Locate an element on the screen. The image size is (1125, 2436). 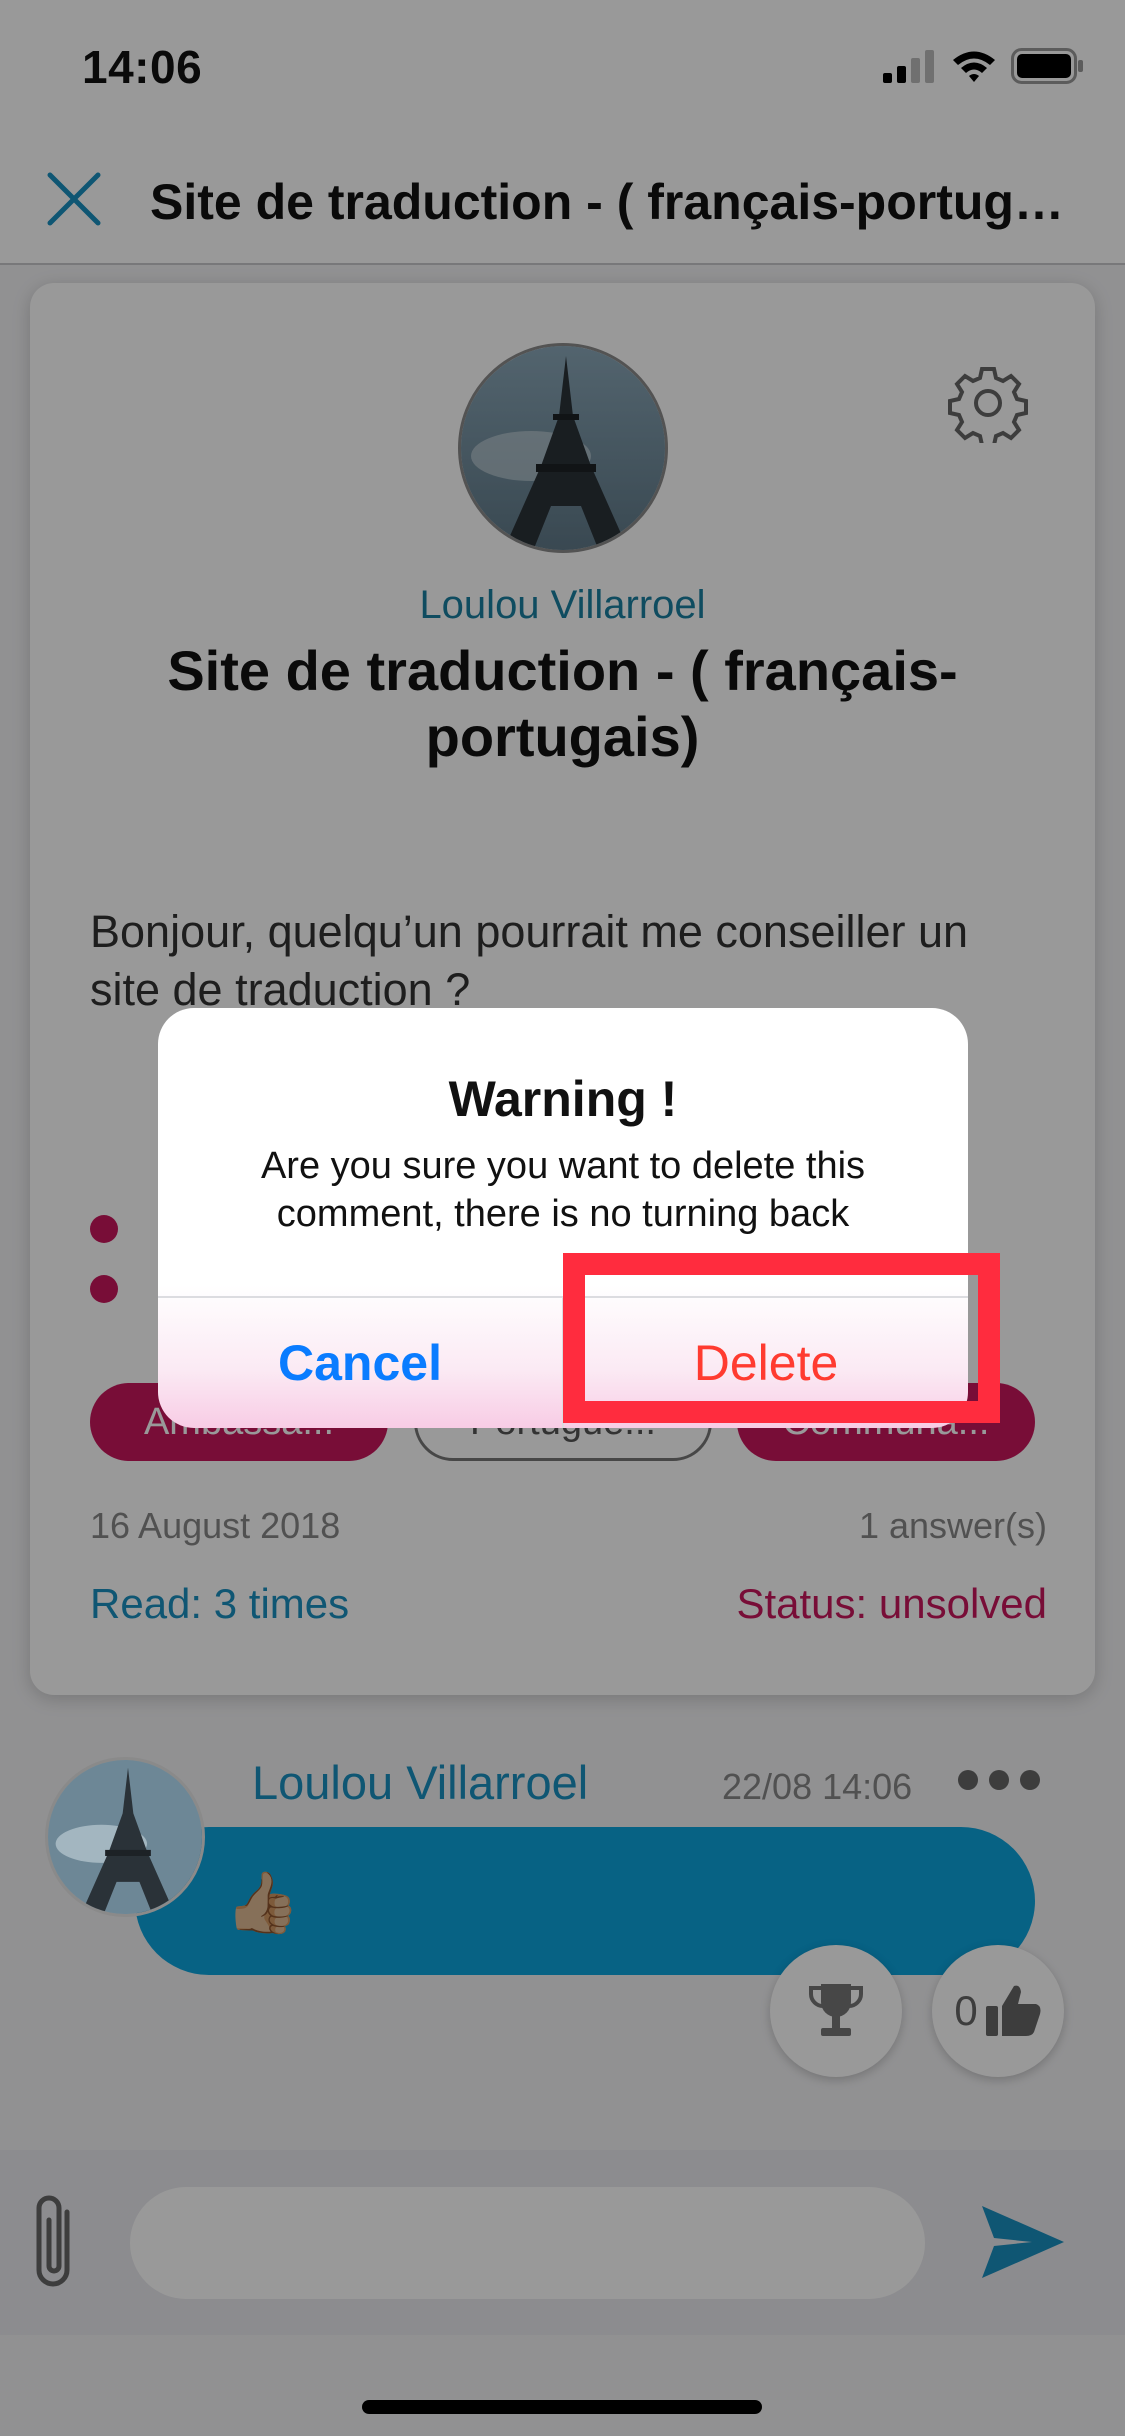
cancel-button: Cancel is located at coordinates (360, 1363).